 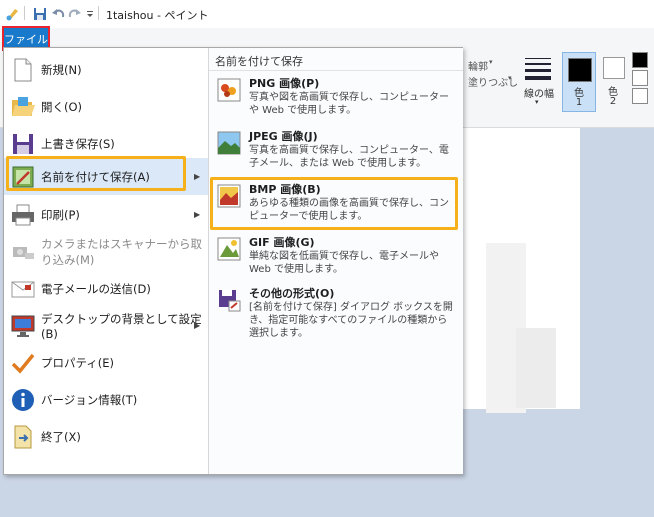 What do you see at coordinates (283, 136) in the screenshot?
I see `submenu-item-title: JPEG 画像(J)` at bounding box center [283, 136].